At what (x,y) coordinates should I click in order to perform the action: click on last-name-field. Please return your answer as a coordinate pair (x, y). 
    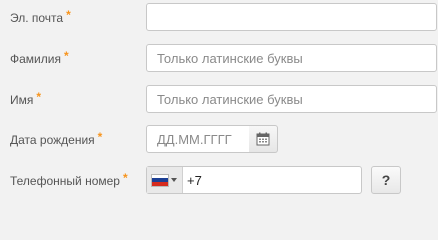
    Looking at the image, I should click on (291, 58).